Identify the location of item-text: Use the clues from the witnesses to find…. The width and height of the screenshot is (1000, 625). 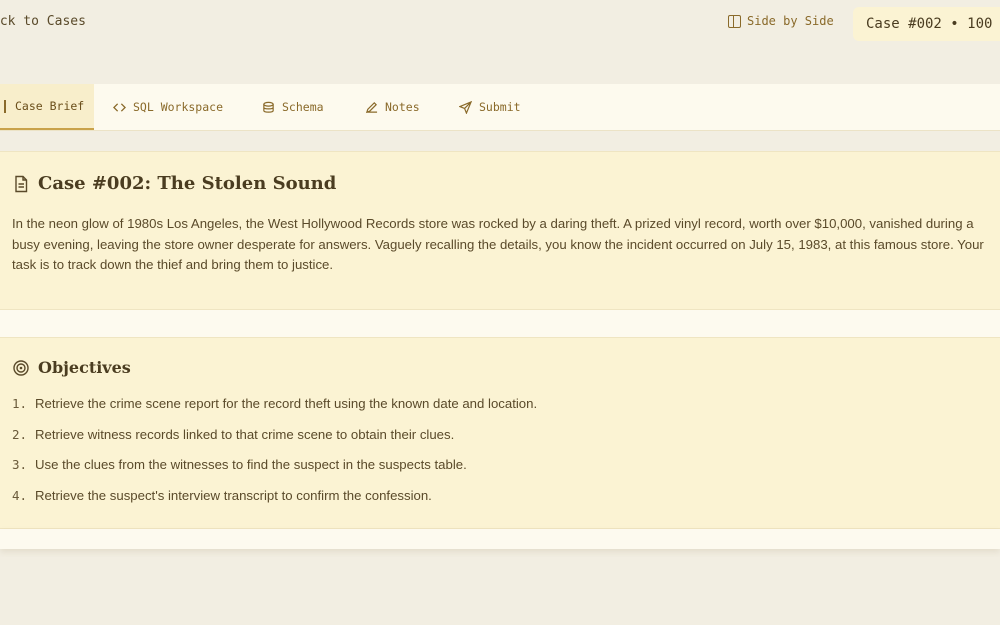
(251, 464).